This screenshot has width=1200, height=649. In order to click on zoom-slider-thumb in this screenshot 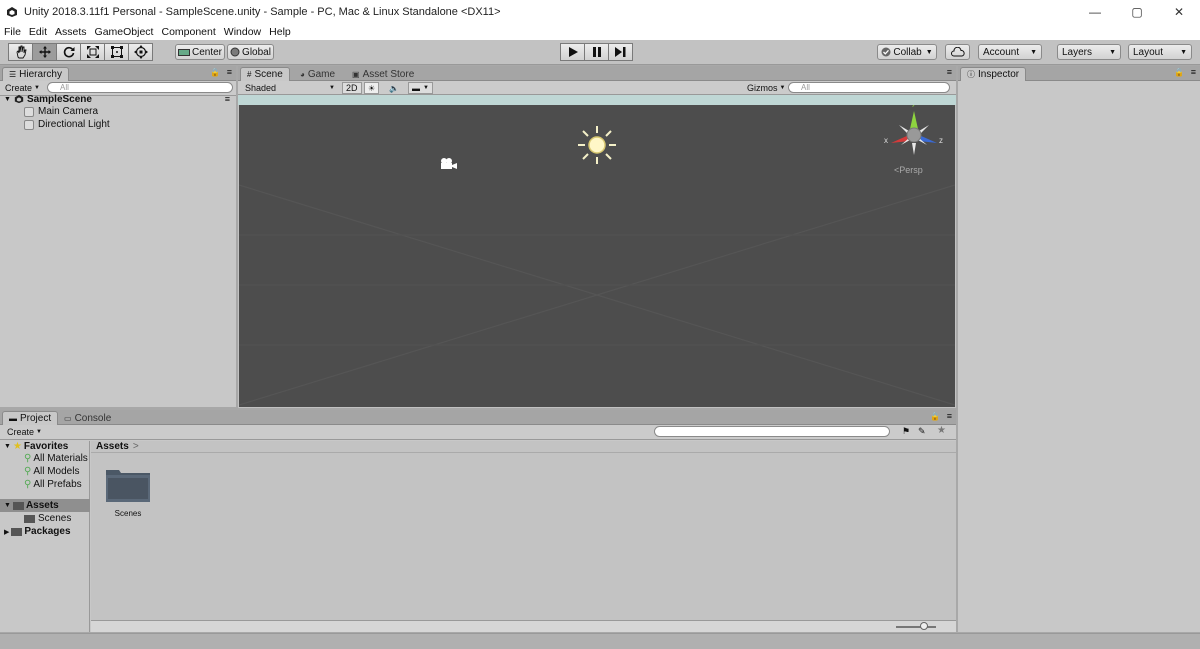, I will do `click(924, 626)`.